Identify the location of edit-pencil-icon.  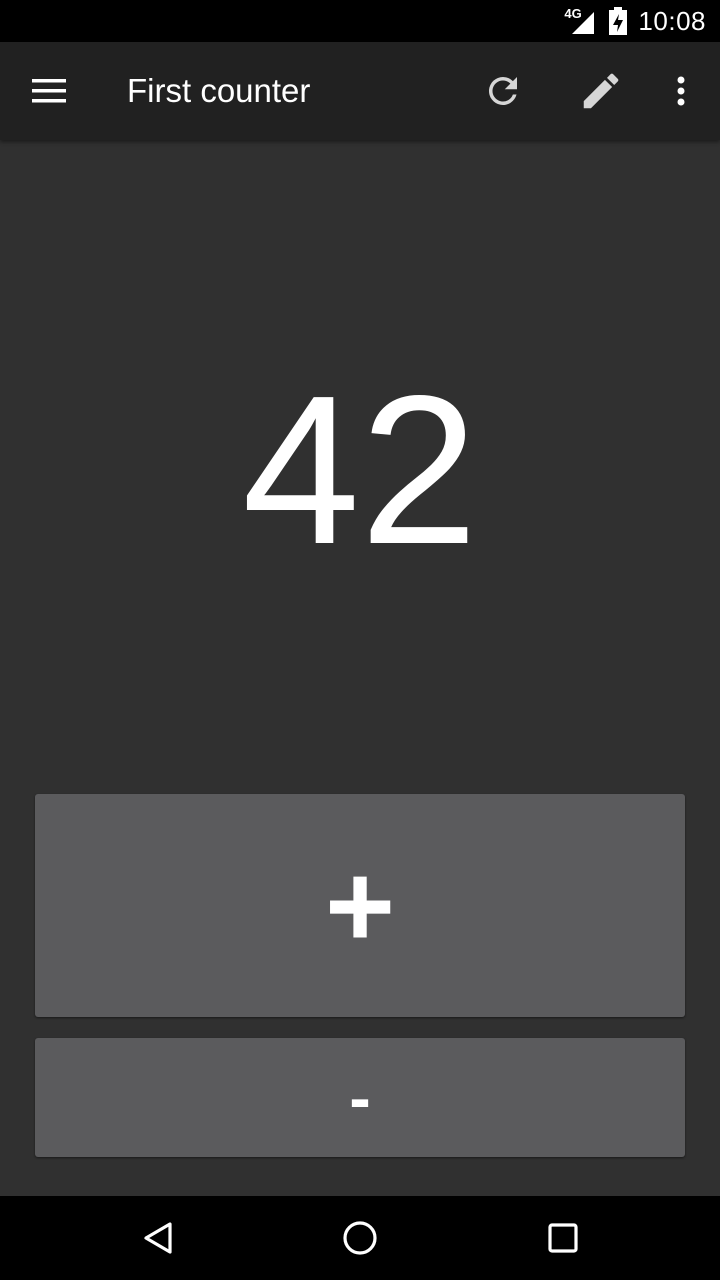
(601, 91).